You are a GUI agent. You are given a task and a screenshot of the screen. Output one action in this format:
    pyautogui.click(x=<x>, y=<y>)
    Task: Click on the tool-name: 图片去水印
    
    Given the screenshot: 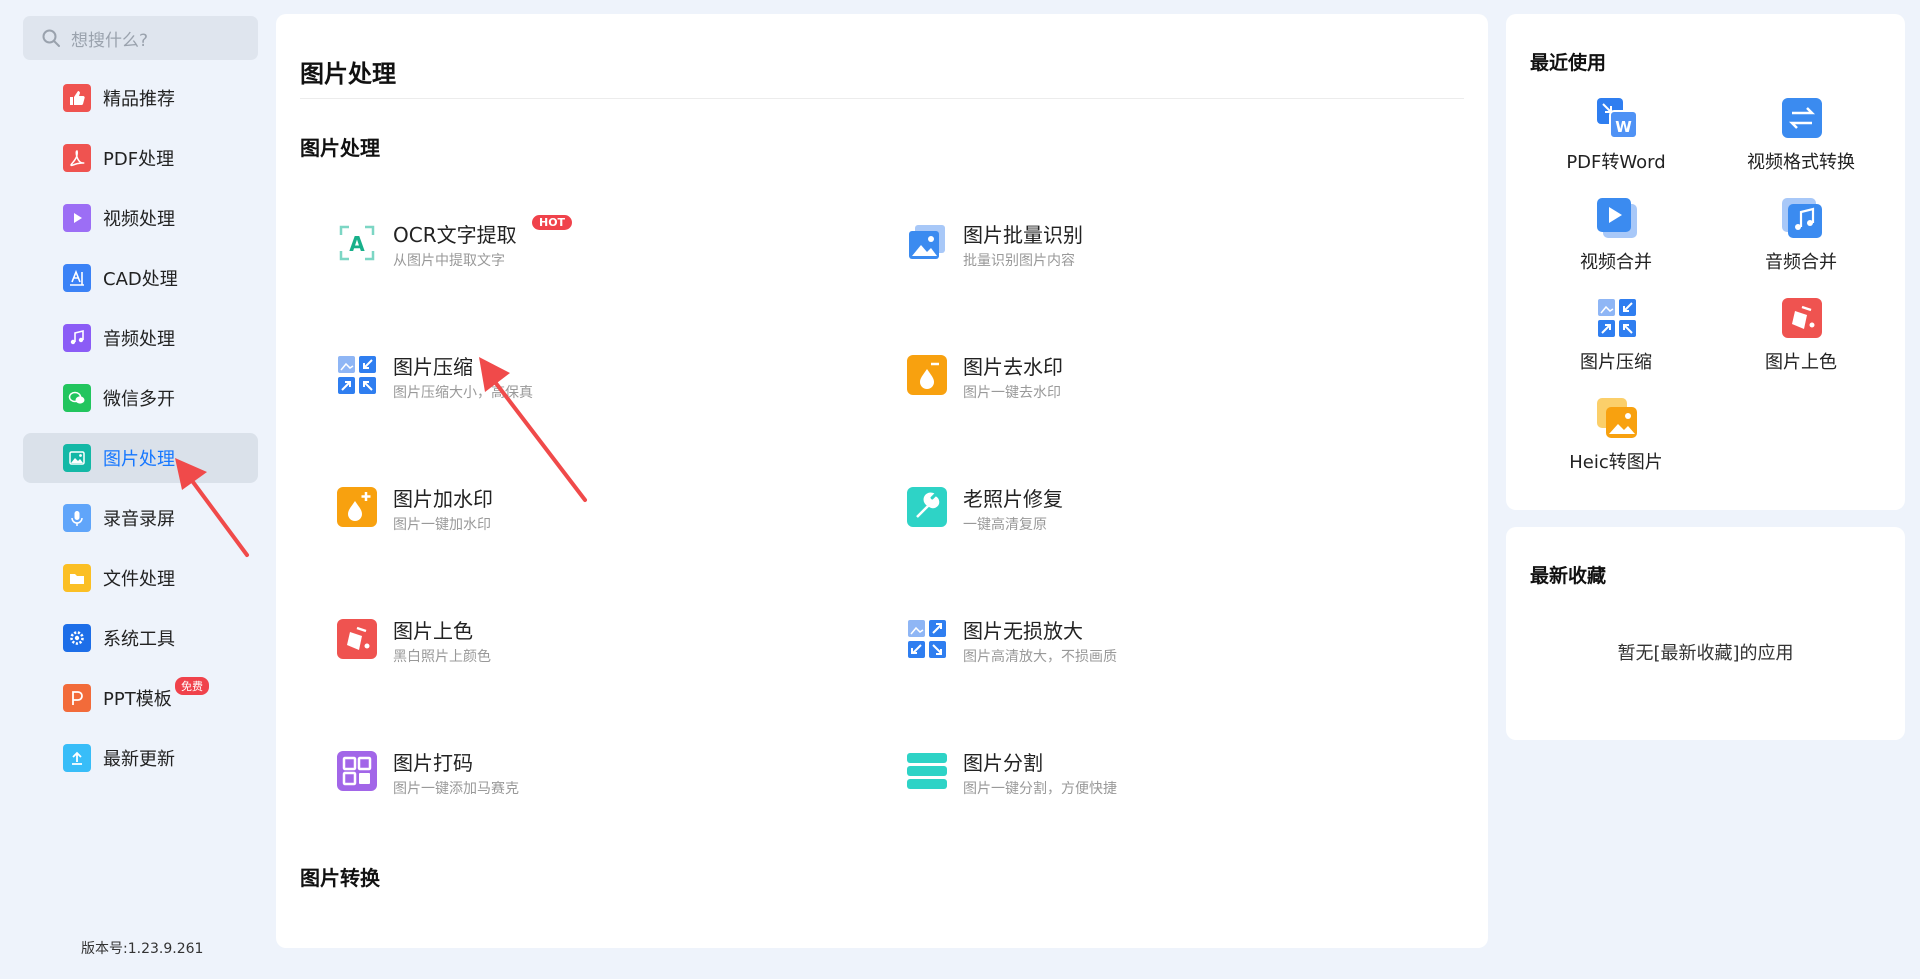 What is the action you would take?
    pyautogui.click(x=1013, y=367)
    